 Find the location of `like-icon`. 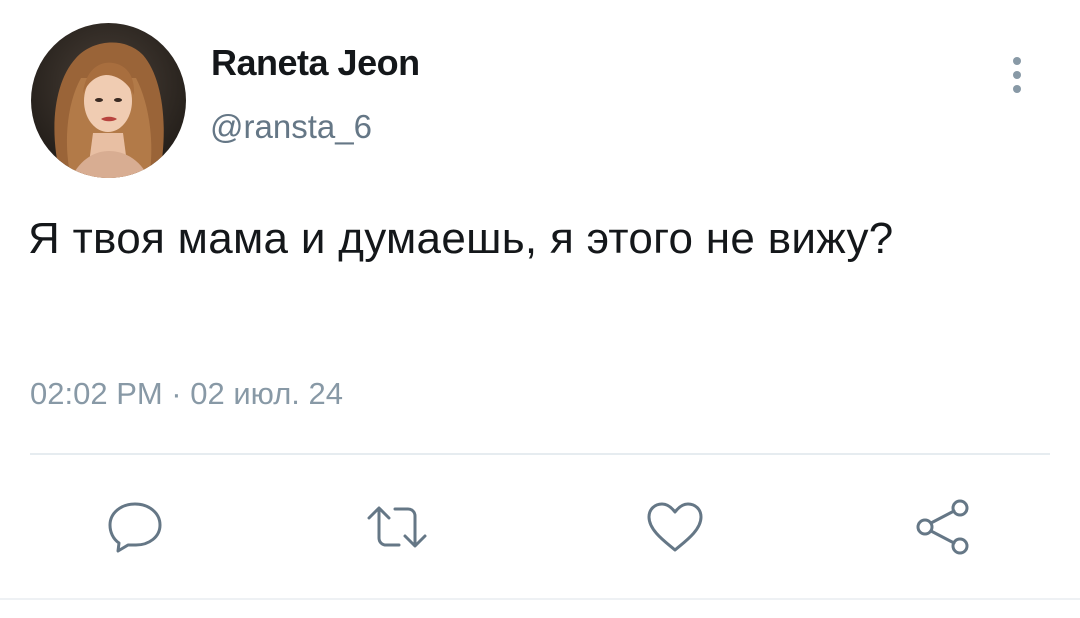

like-icon is located at coordinates (675, 527).